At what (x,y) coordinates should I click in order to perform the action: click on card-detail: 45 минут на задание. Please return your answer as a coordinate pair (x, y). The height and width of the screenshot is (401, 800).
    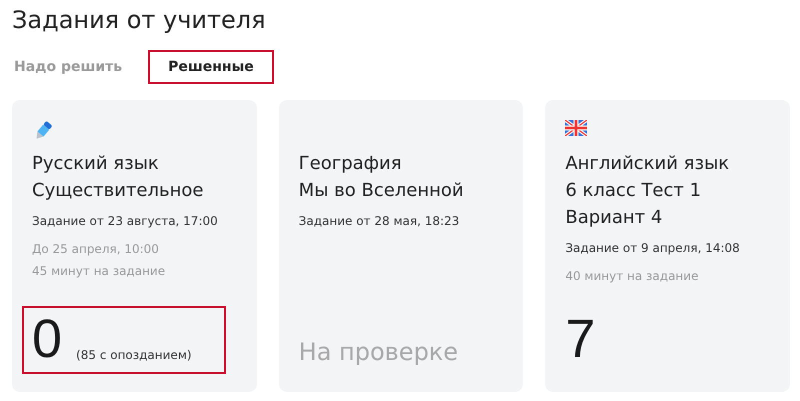
    Looking at the image, I should click on (99, 271).